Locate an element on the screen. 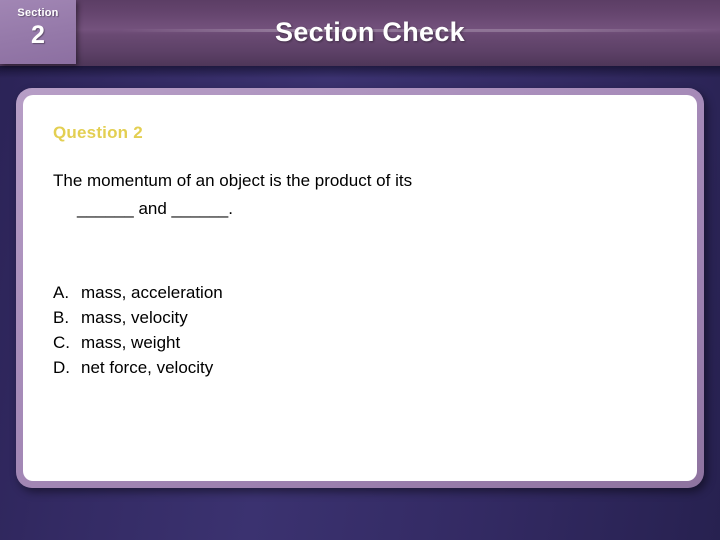  answer-choice-d-text: net force, velocity is located at coordinates (147, 367).